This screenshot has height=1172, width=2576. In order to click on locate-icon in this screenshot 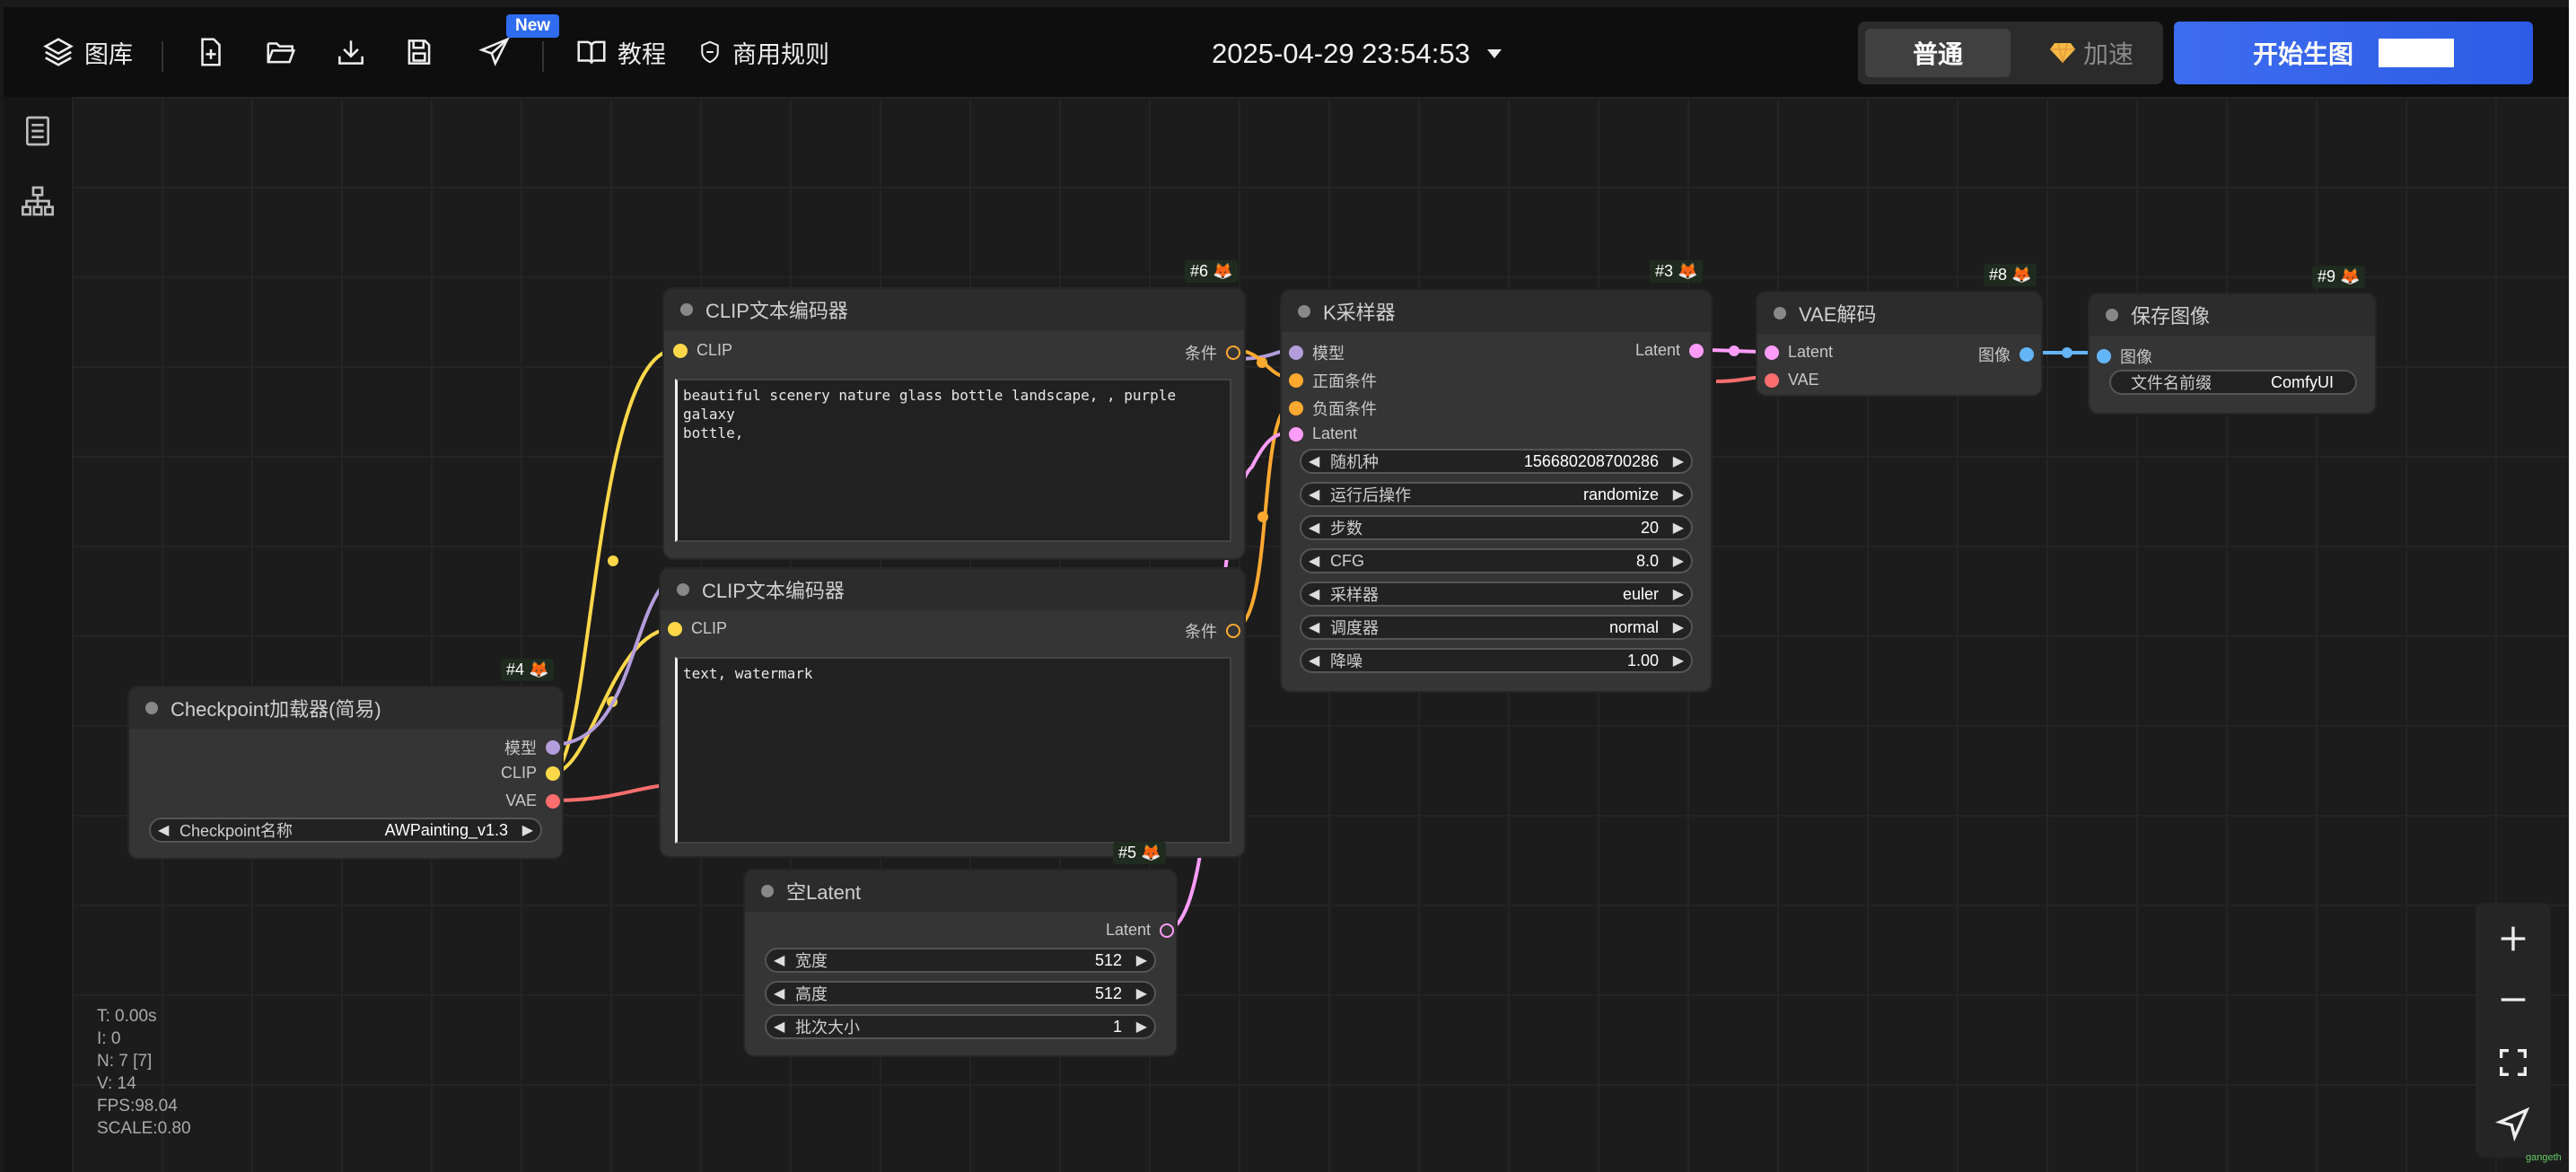, I will do `click(2513, 1123)`.